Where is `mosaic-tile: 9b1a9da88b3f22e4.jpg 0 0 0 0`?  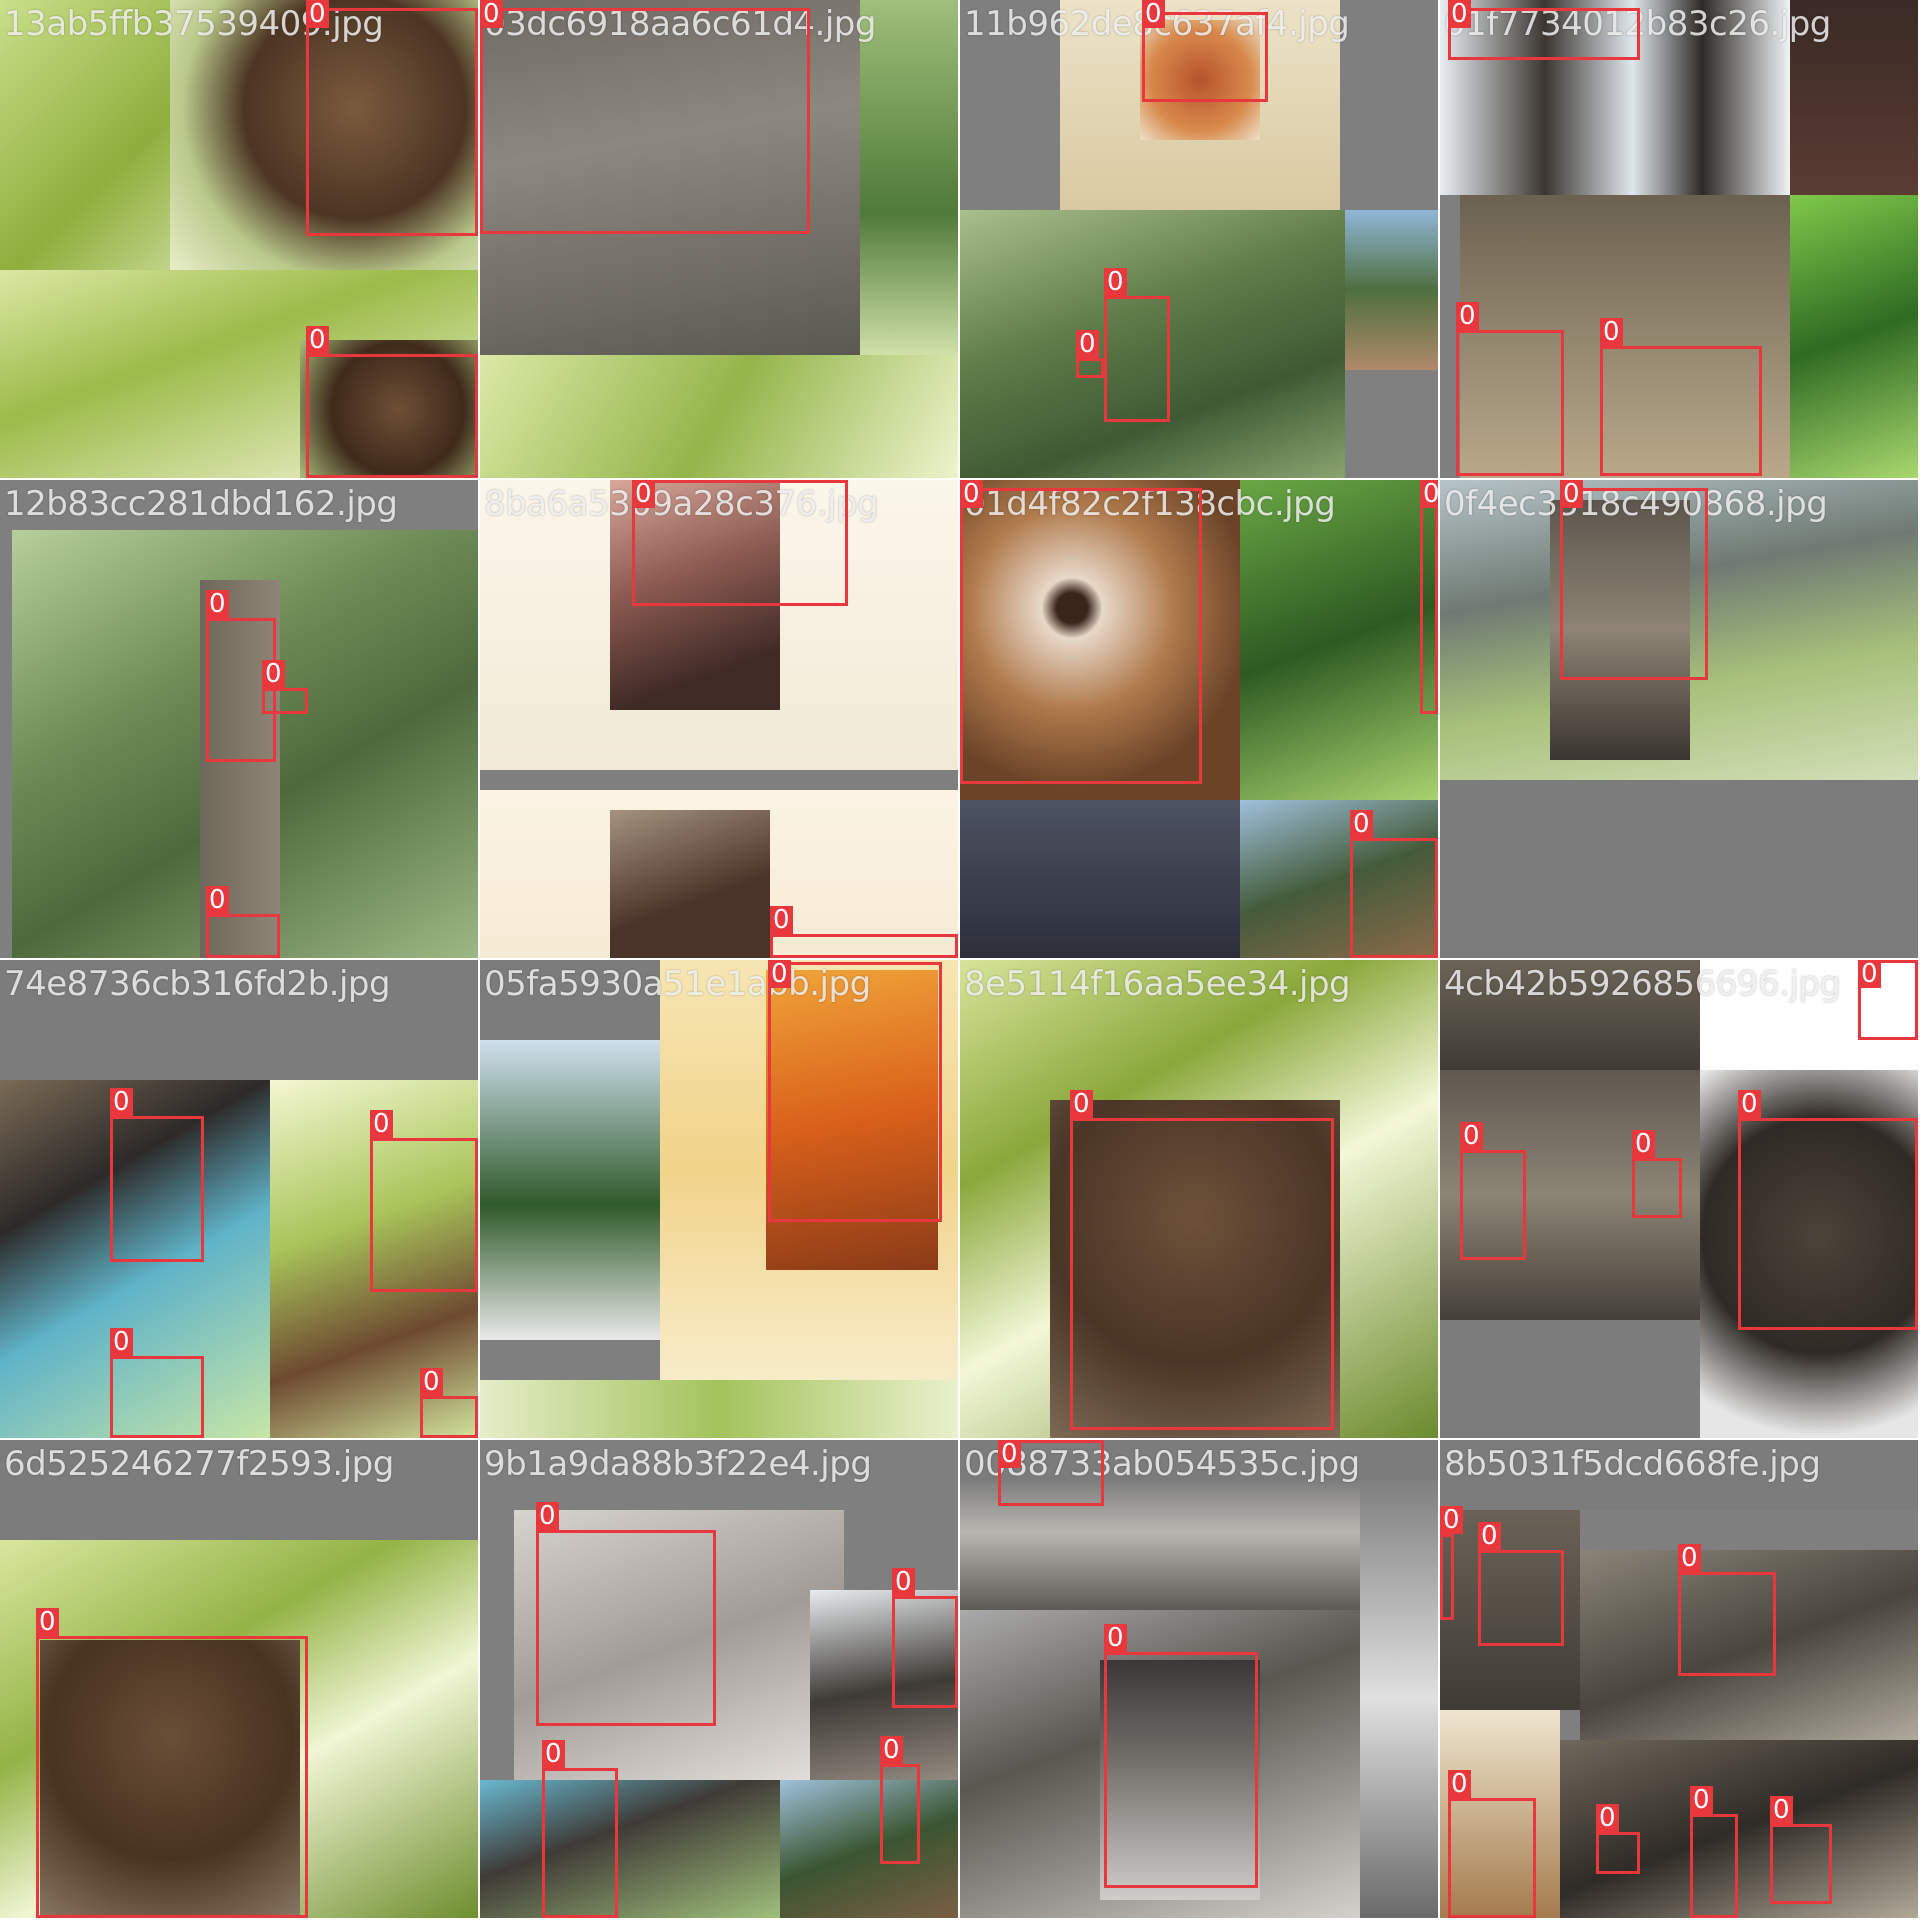 mosaic-tile: 9b1a9da88b3f22e4.jpg 0 0 0 0 is located at coordinates (719, 1679).